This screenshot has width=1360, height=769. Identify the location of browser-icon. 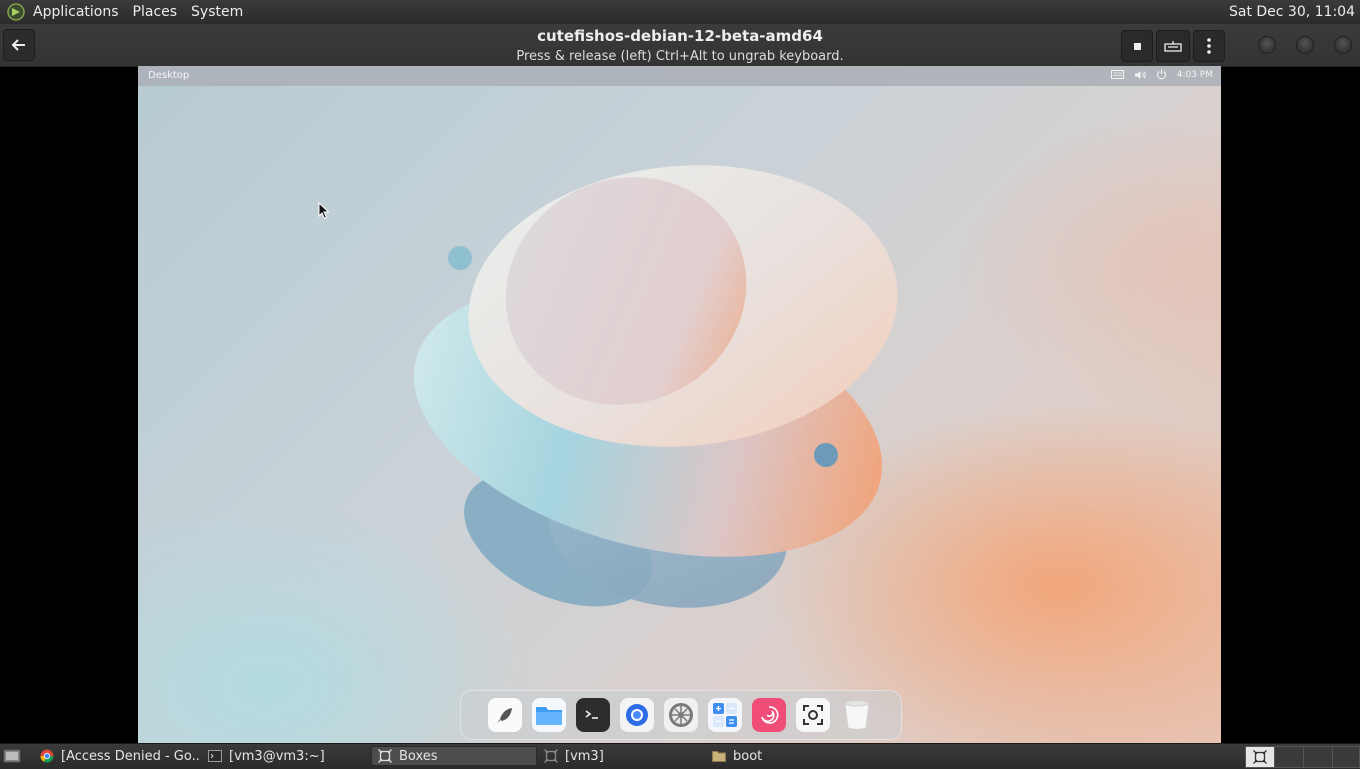
(637, 715).